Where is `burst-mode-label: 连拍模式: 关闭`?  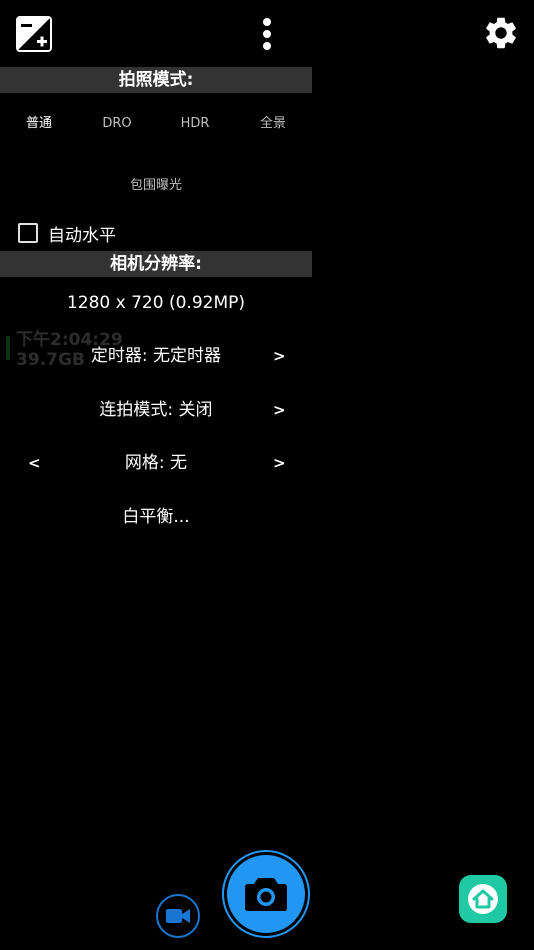
burst-mode-label: 连拍模式: 关闭 is located at coordinates (156, 410).